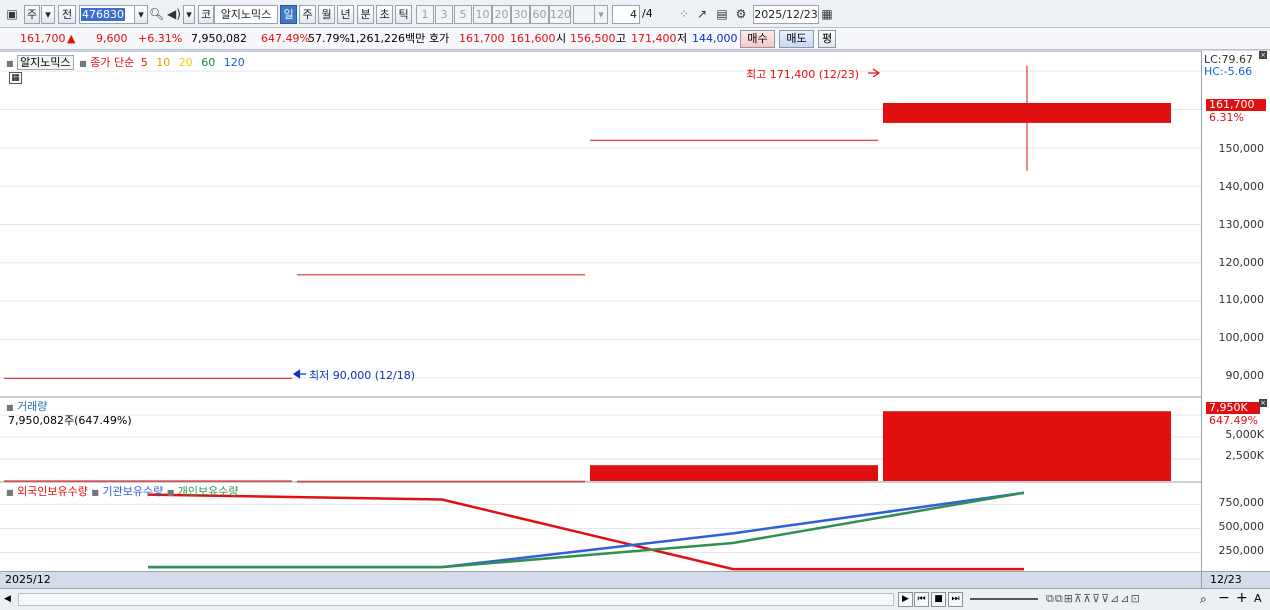  I want to click on interval-week: 주, so click(307, 14).